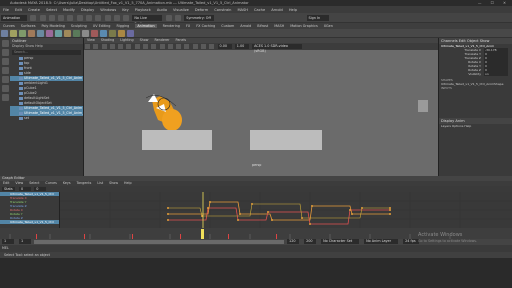 The height and width of the screenshot is (288, 512). Describe the element at coordinates (46, 46) in the screenshot. I see `outliner-menu: Display Show Help` at that location.